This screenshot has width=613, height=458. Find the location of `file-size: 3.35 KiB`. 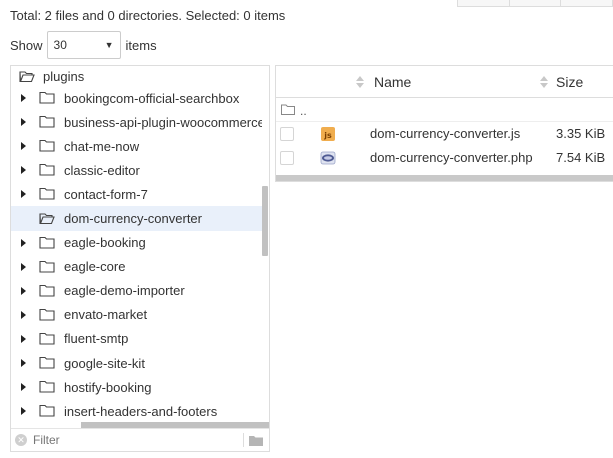

file-size: 3.35 KiB is located at coordinates (581, 133).